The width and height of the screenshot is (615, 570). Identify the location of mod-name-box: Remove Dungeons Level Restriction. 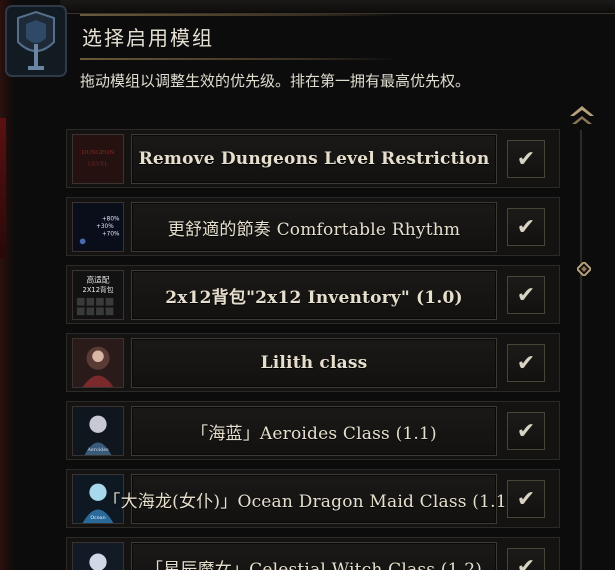
(314, 159).